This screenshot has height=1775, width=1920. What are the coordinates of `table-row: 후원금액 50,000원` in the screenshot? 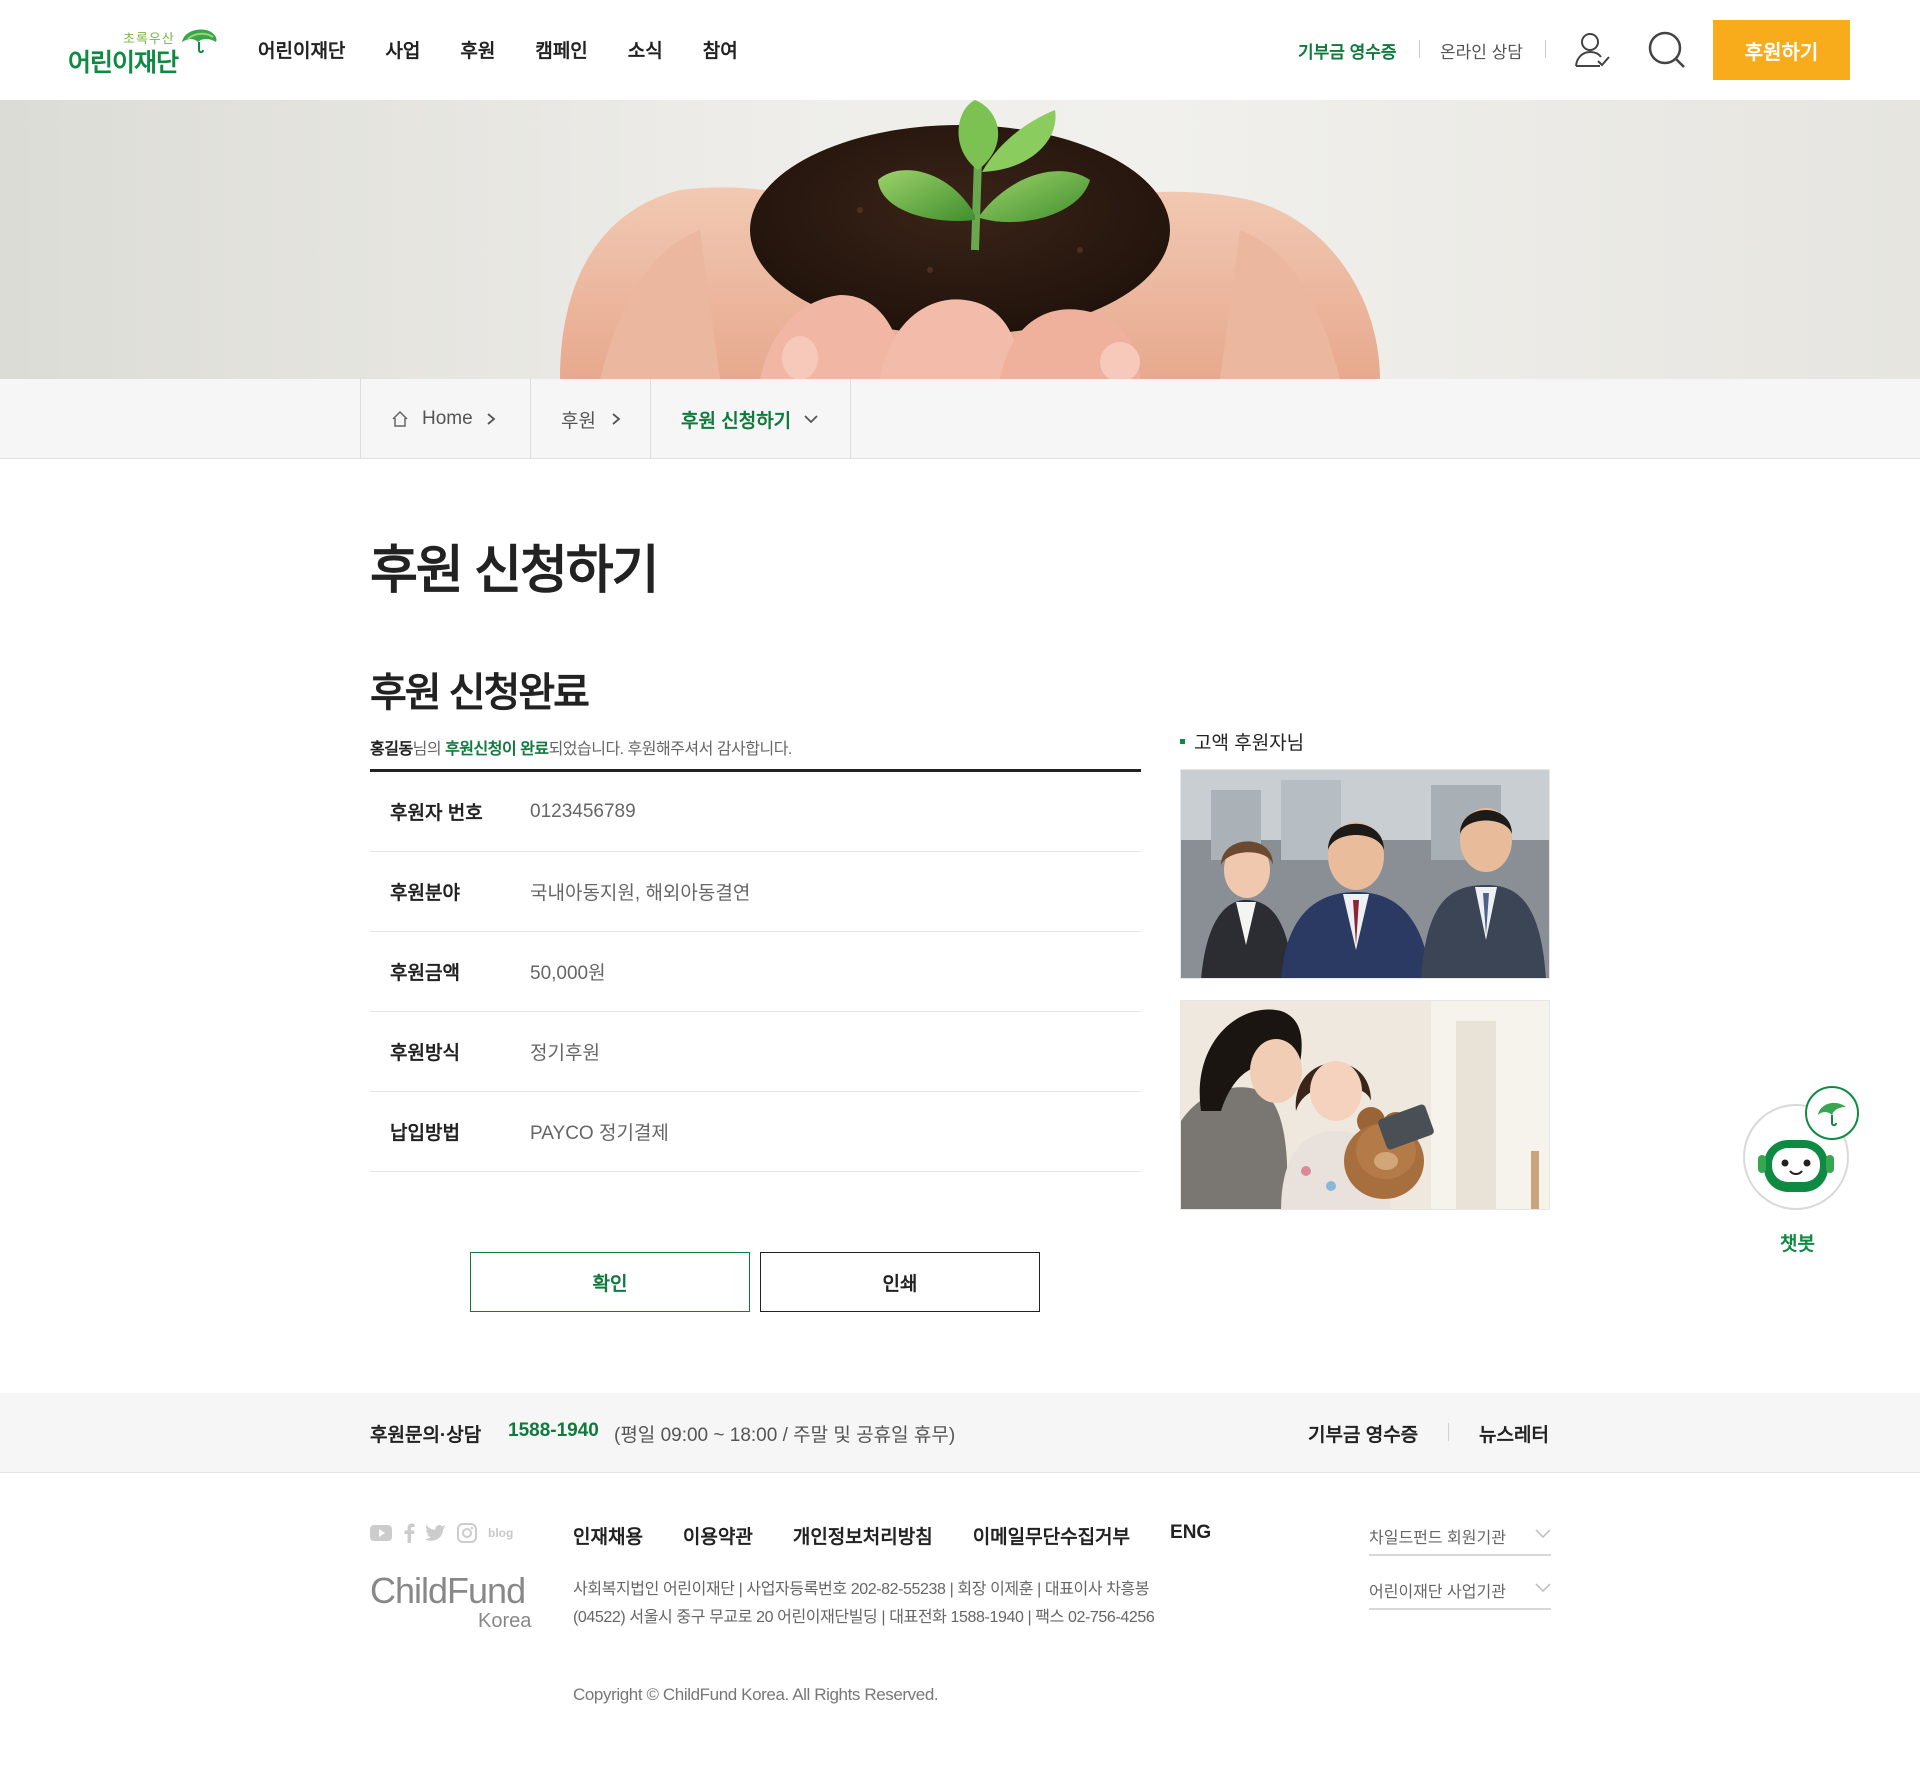 It's located at (755, 972).